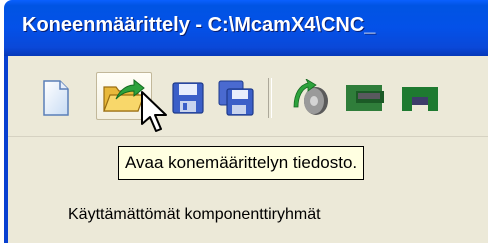  I want to click on save-as-icon, so click(236, 98).